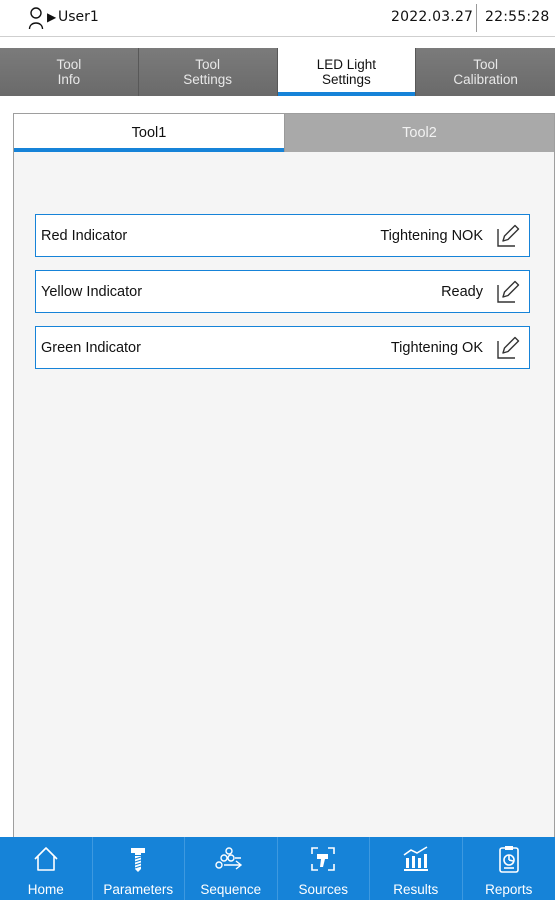  What do you see at coordinates (509, 889) in the screenshot?
I see `nav-label: Reports` at bounding box center [509, 889].